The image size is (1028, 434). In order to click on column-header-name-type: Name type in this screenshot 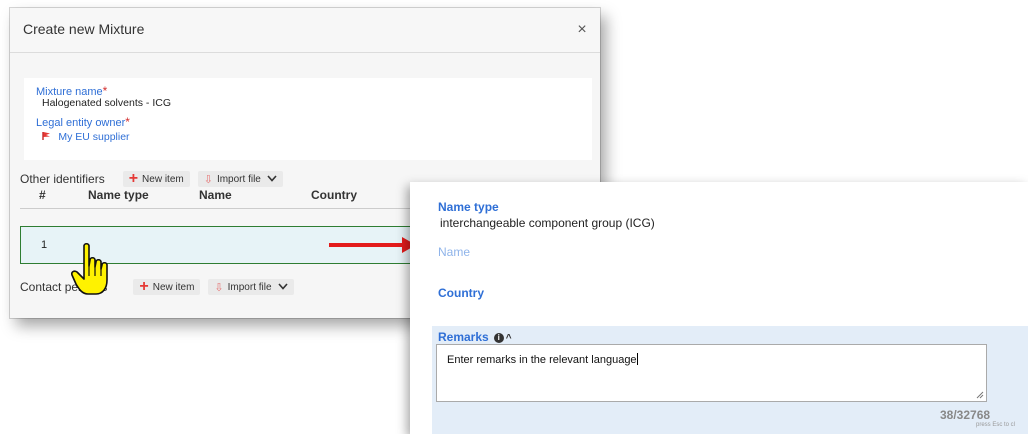, I will do `click(118, 195)`.